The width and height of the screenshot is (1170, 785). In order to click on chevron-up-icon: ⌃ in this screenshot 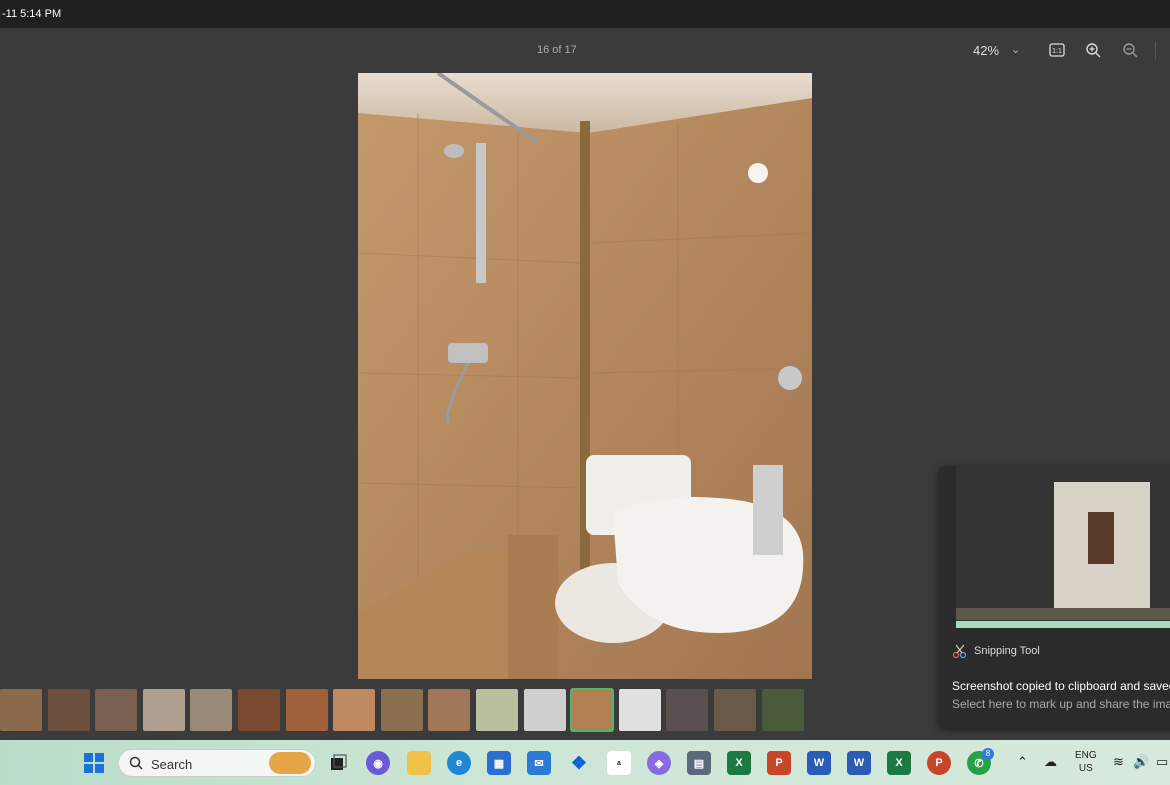, I will do `click(1022, 762)`.